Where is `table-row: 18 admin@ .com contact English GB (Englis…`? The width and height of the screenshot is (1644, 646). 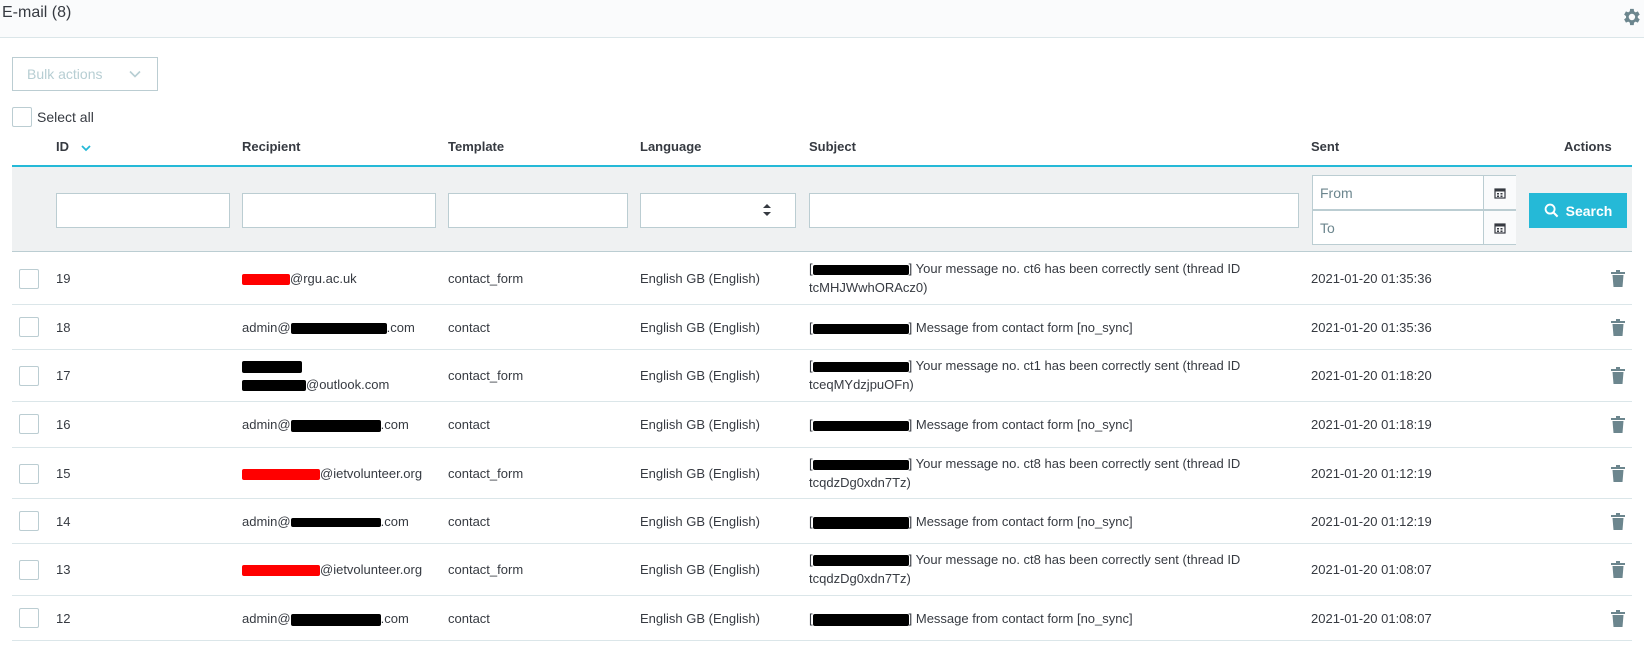
table-row: 18 admin@ .com contact English GB (Englis… is located at coordinates (822, 327).